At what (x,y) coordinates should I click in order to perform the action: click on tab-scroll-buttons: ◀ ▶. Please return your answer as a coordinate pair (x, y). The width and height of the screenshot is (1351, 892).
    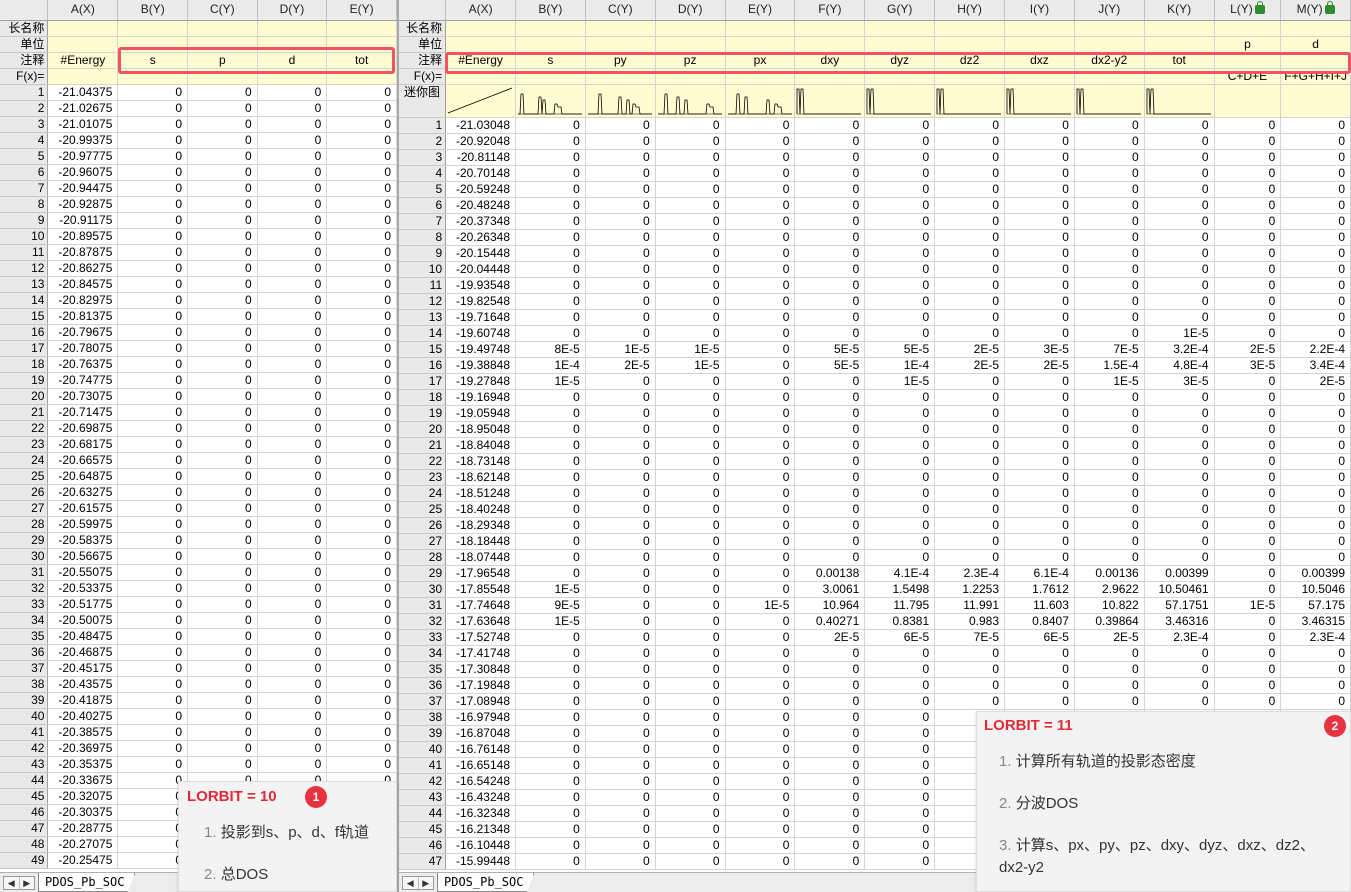
    Looking at the image, I should click on (19, 883).